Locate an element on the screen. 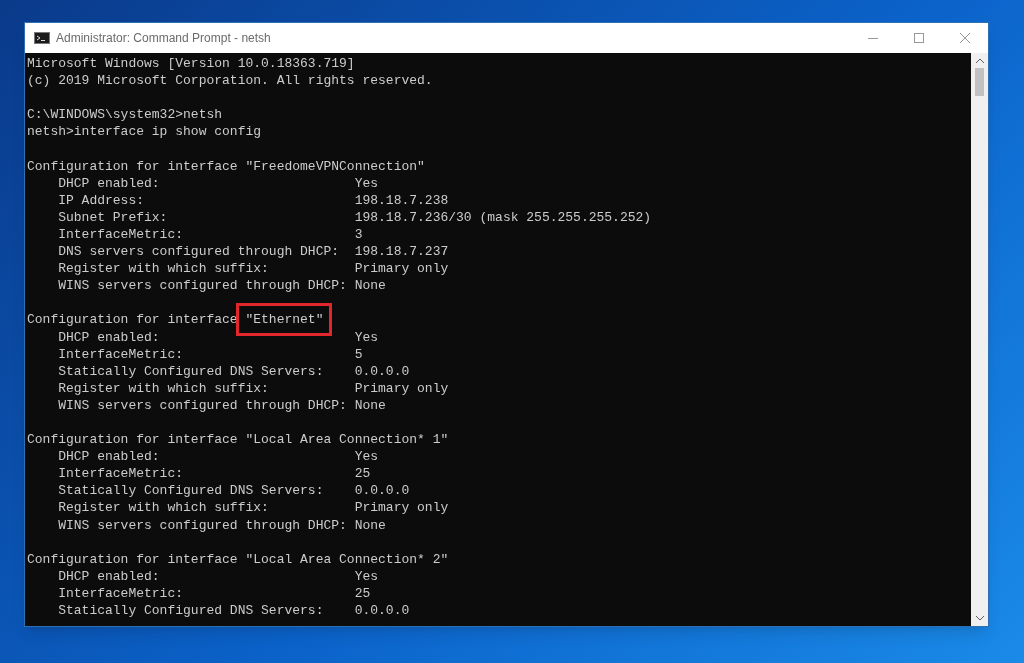 Image resolution: width=1024 pixels, height=663 pixels. console-line: netsh>interface ip show config is located at coordinates (144, 132).